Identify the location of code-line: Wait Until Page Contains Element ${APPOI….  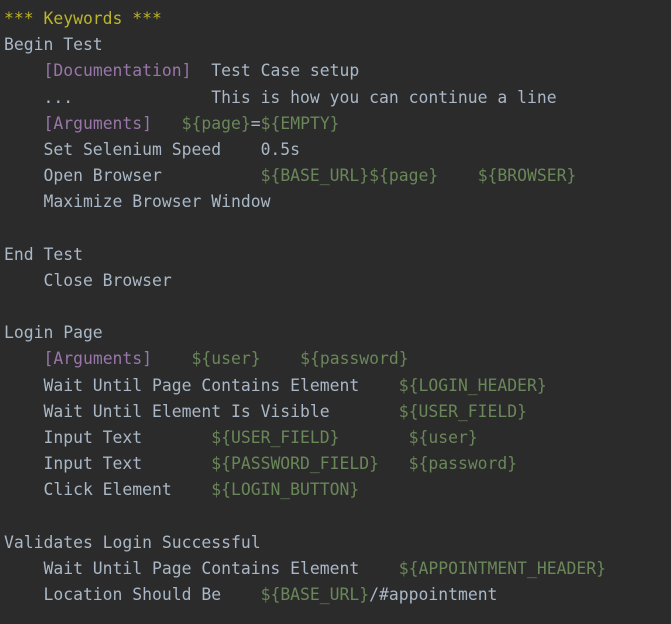
(334, 569).